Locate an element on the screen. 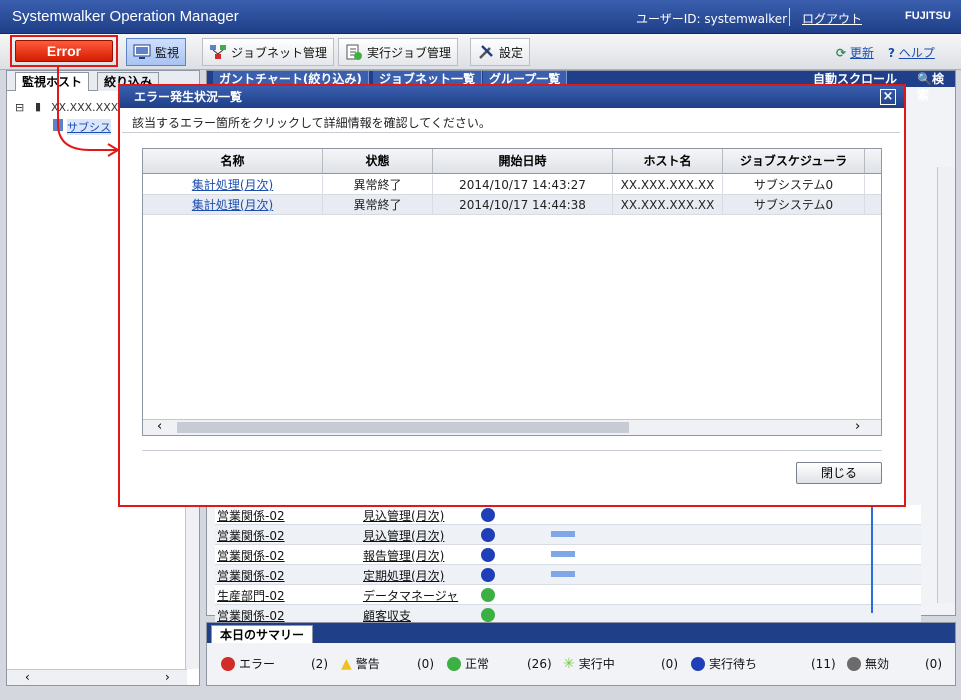 The width and height of the screenshot is (961, 700). tab-monitor: 監視 is located at coordinates (156, 52).